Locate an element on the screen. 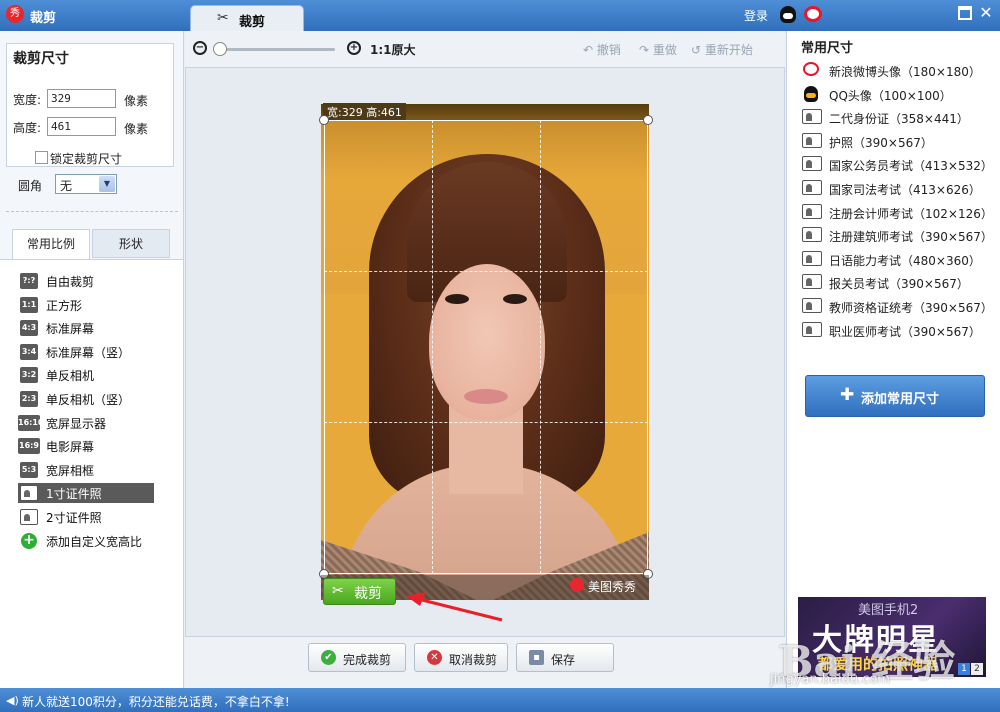 The image size is (1000, 712). preset-size-item: 注册会计师考试（102×126） is located at coordinates (896, 213).